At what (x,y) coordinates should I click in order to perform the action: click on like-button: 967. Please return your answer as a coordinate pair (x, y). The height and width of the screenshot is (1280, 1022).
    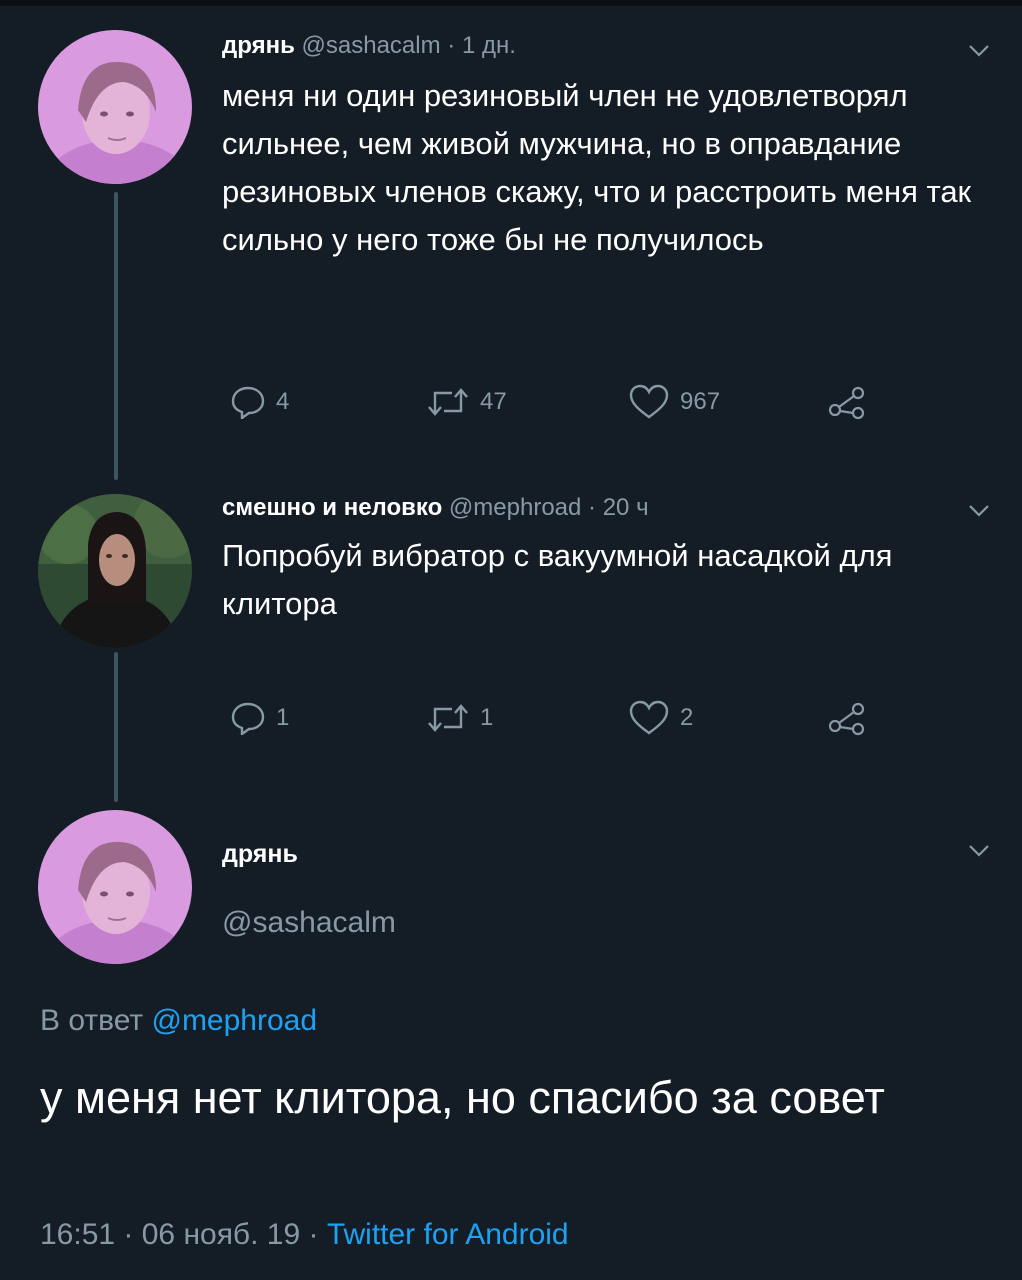
    Looking at the image, I should click on (674, 402).